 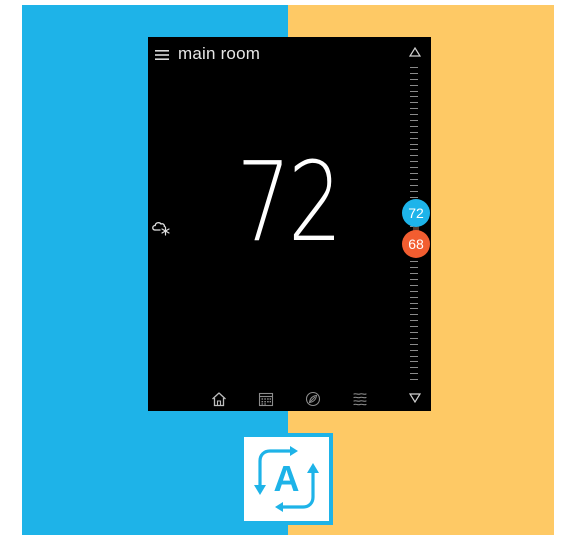 What do you see at coordinates (313, 399) in the screenshot?
I see `leaf-icon` at bounding box center [313, 399].